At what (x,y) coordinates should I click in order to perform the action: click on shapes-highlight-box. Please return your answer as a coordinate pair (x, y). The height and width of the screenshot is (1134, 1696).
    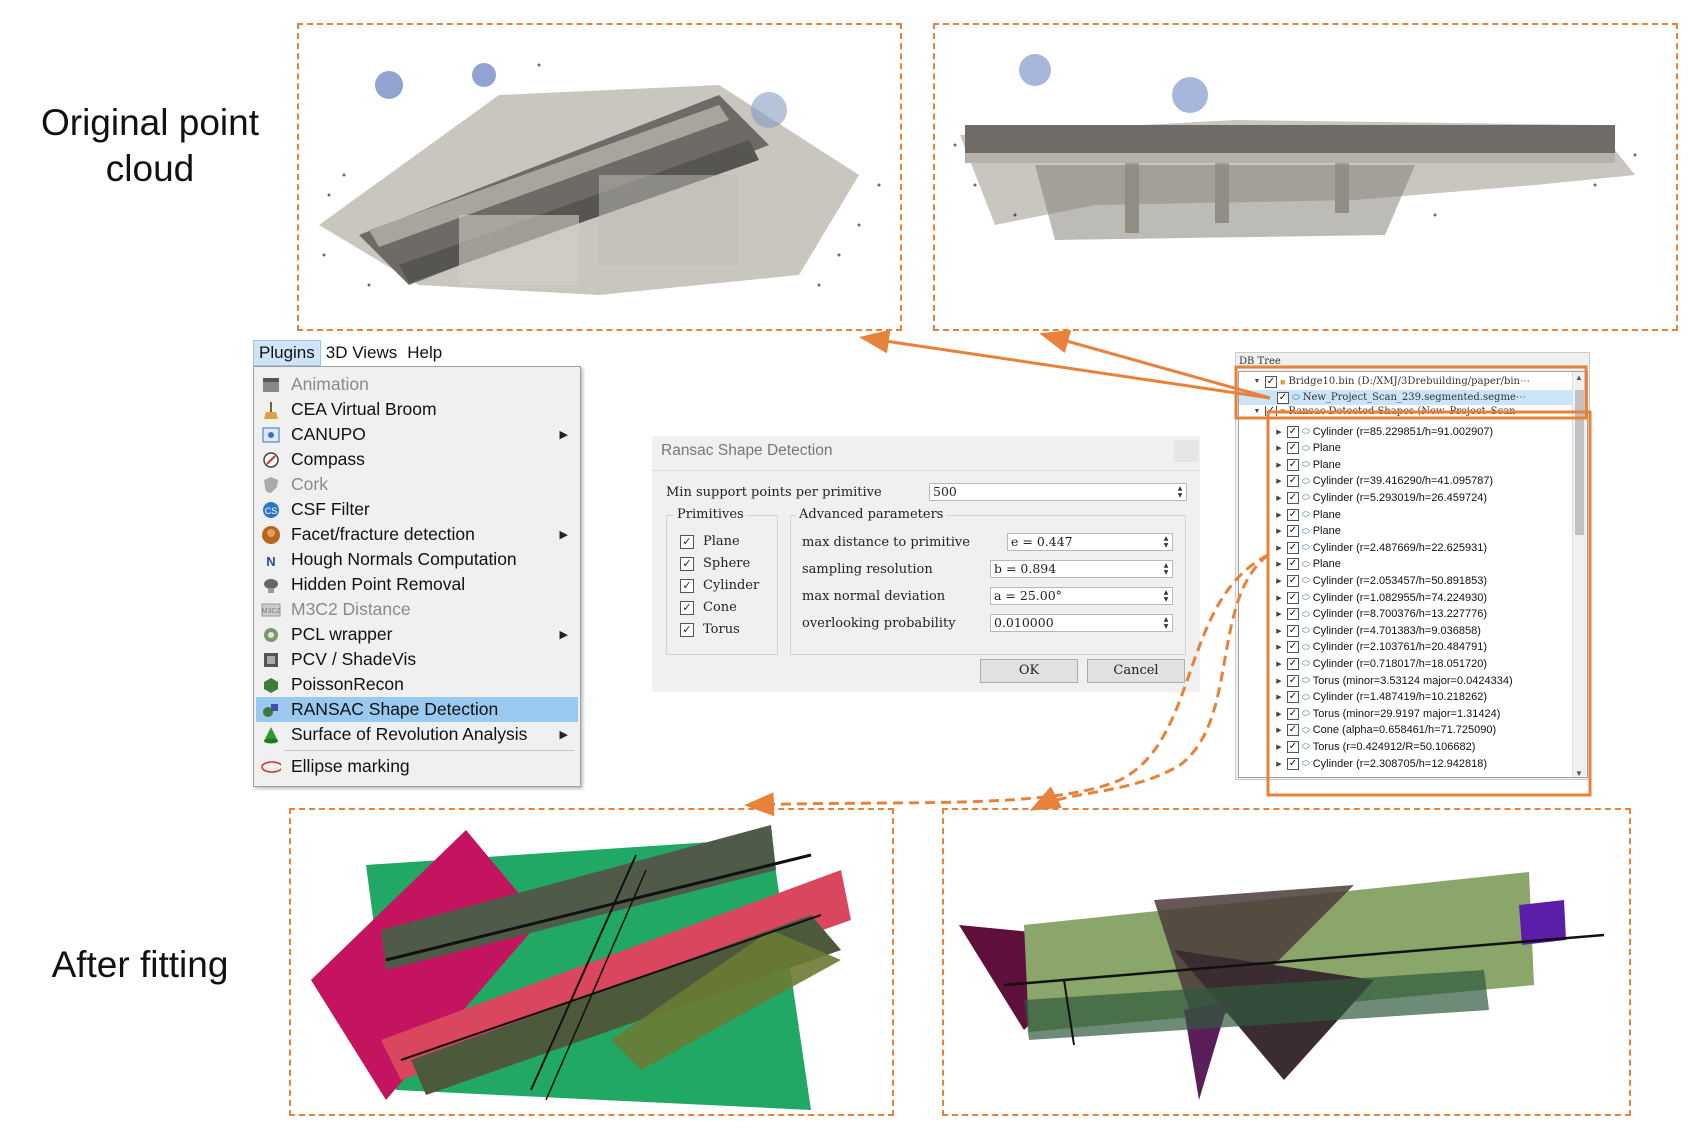
    Looking at the image, I should click on (1429, 603).